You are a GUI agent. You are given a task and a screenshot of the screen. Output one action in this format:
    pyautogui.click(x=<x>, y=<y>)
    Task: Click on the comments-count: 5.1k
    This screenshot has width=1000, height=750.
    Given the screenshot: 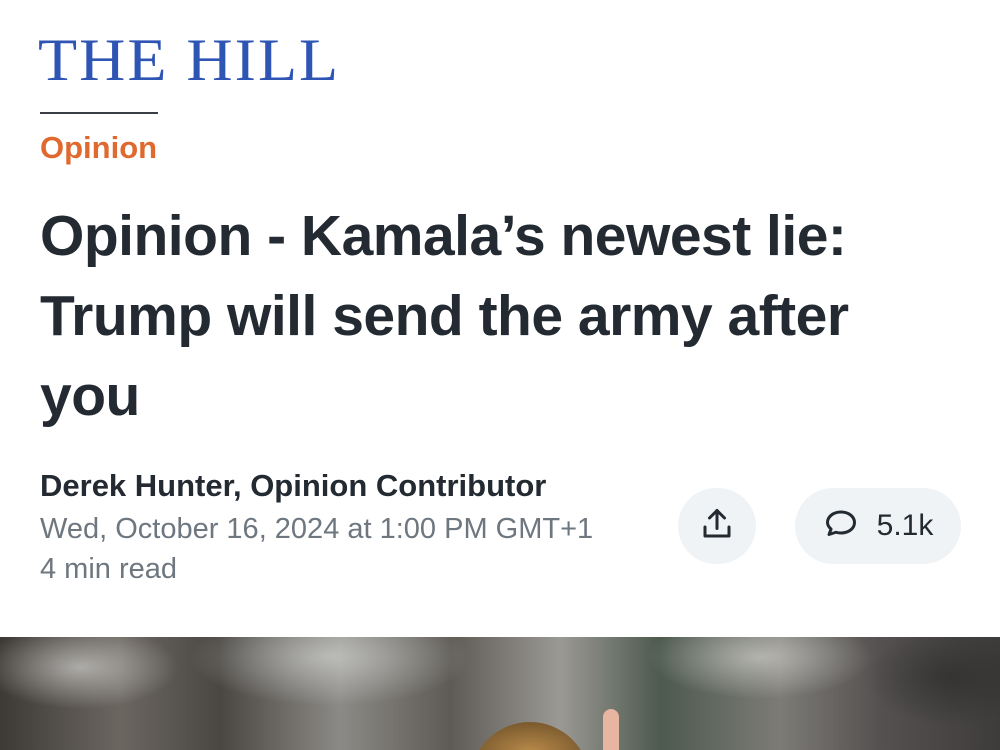 What is the action you would take?
    pyautogui.click(x=905, y=525)
    